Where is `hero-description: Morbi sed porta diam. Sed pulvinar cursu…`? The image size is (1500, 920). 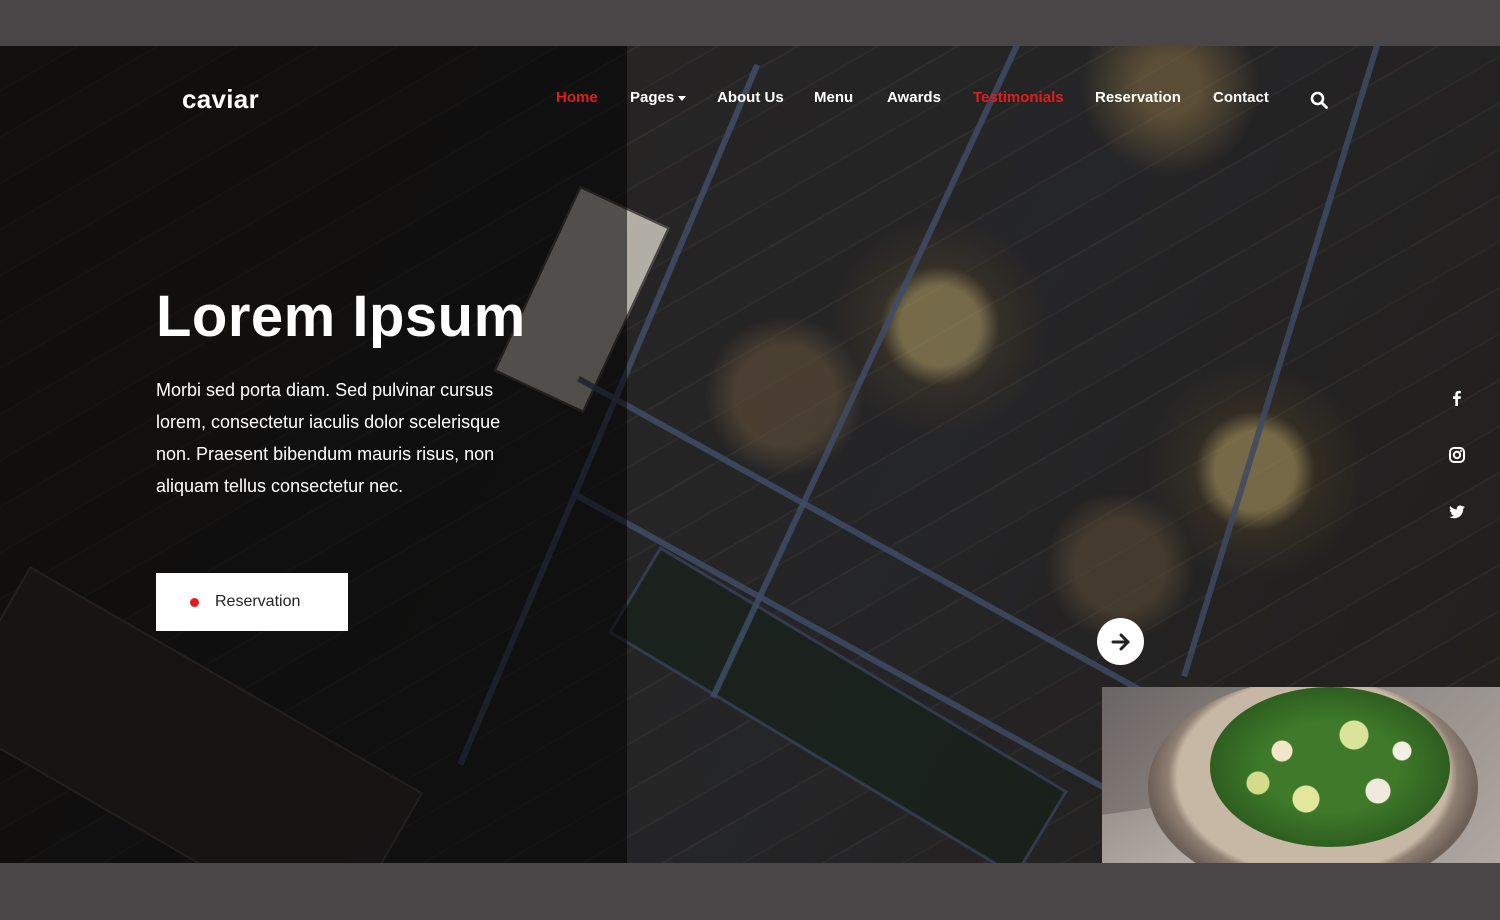
hero-description: Morbi sed porta diam. Sed pulvinar cursu… is located at coordinates (328, 438).